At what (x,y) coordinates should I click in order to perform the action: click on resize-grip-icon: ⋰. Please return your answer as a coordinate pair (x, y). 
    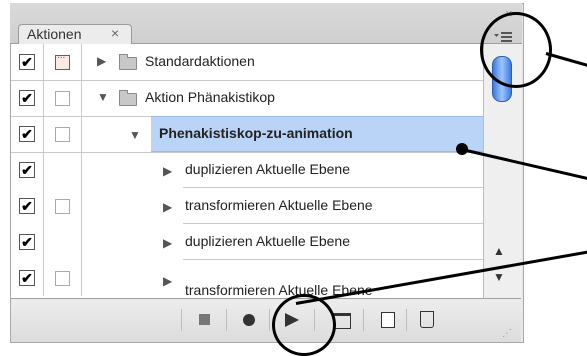
    Looking at the image, I should click on (507, 333).